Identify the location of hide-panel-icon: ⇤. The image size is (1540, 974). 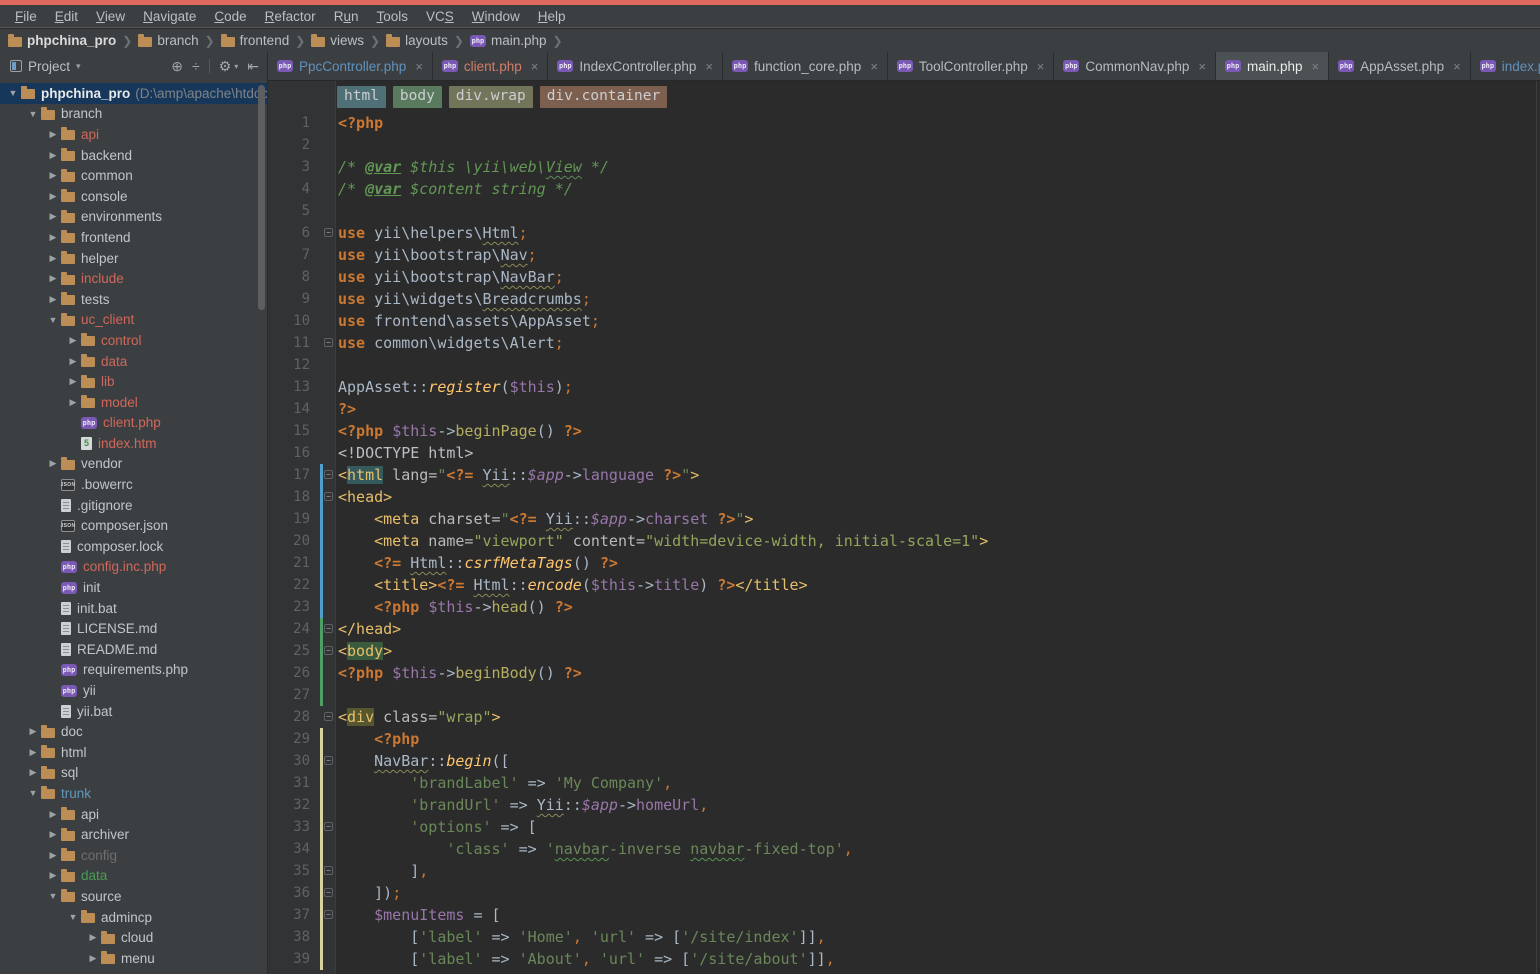
(253, 66).